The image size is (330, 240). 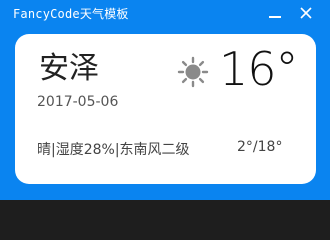 What do you see at coordinates (193, 72) in the screenshot?
I see `sun-icon` at bounding box center [193, 72].